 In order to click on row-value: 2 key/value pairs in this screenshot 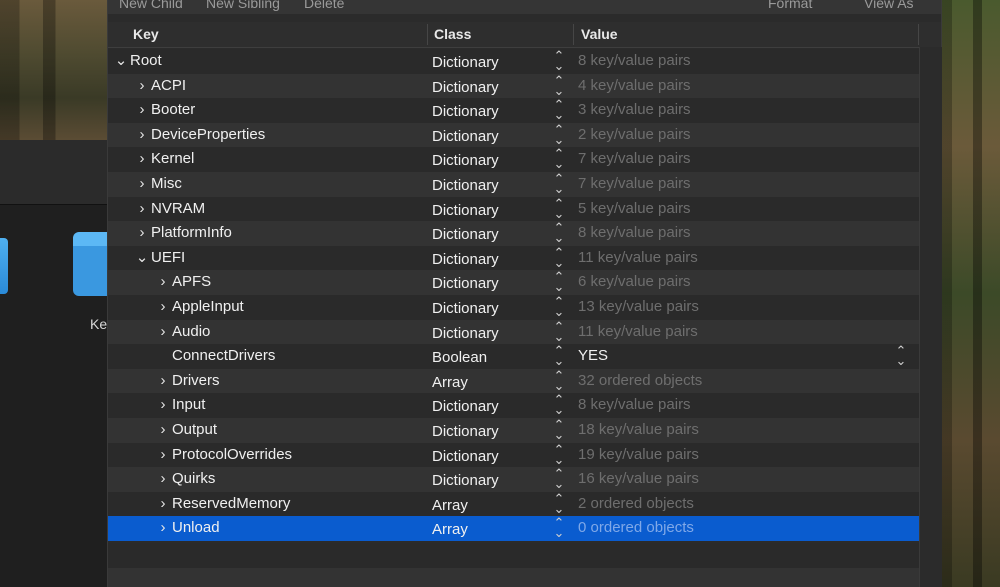, I will do `click(634, 134)`.